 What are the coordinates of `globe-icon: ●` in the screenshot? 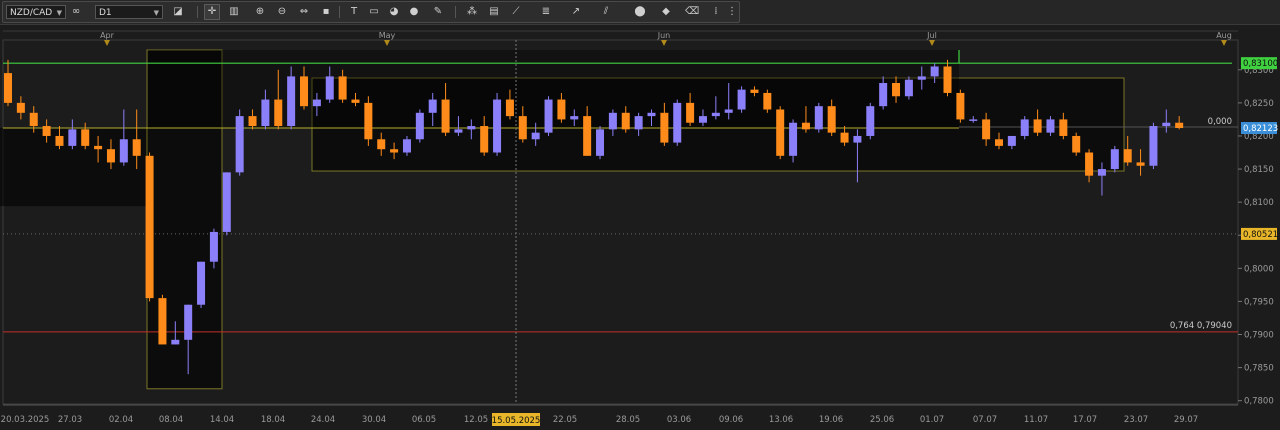 It's located at (414, 11).